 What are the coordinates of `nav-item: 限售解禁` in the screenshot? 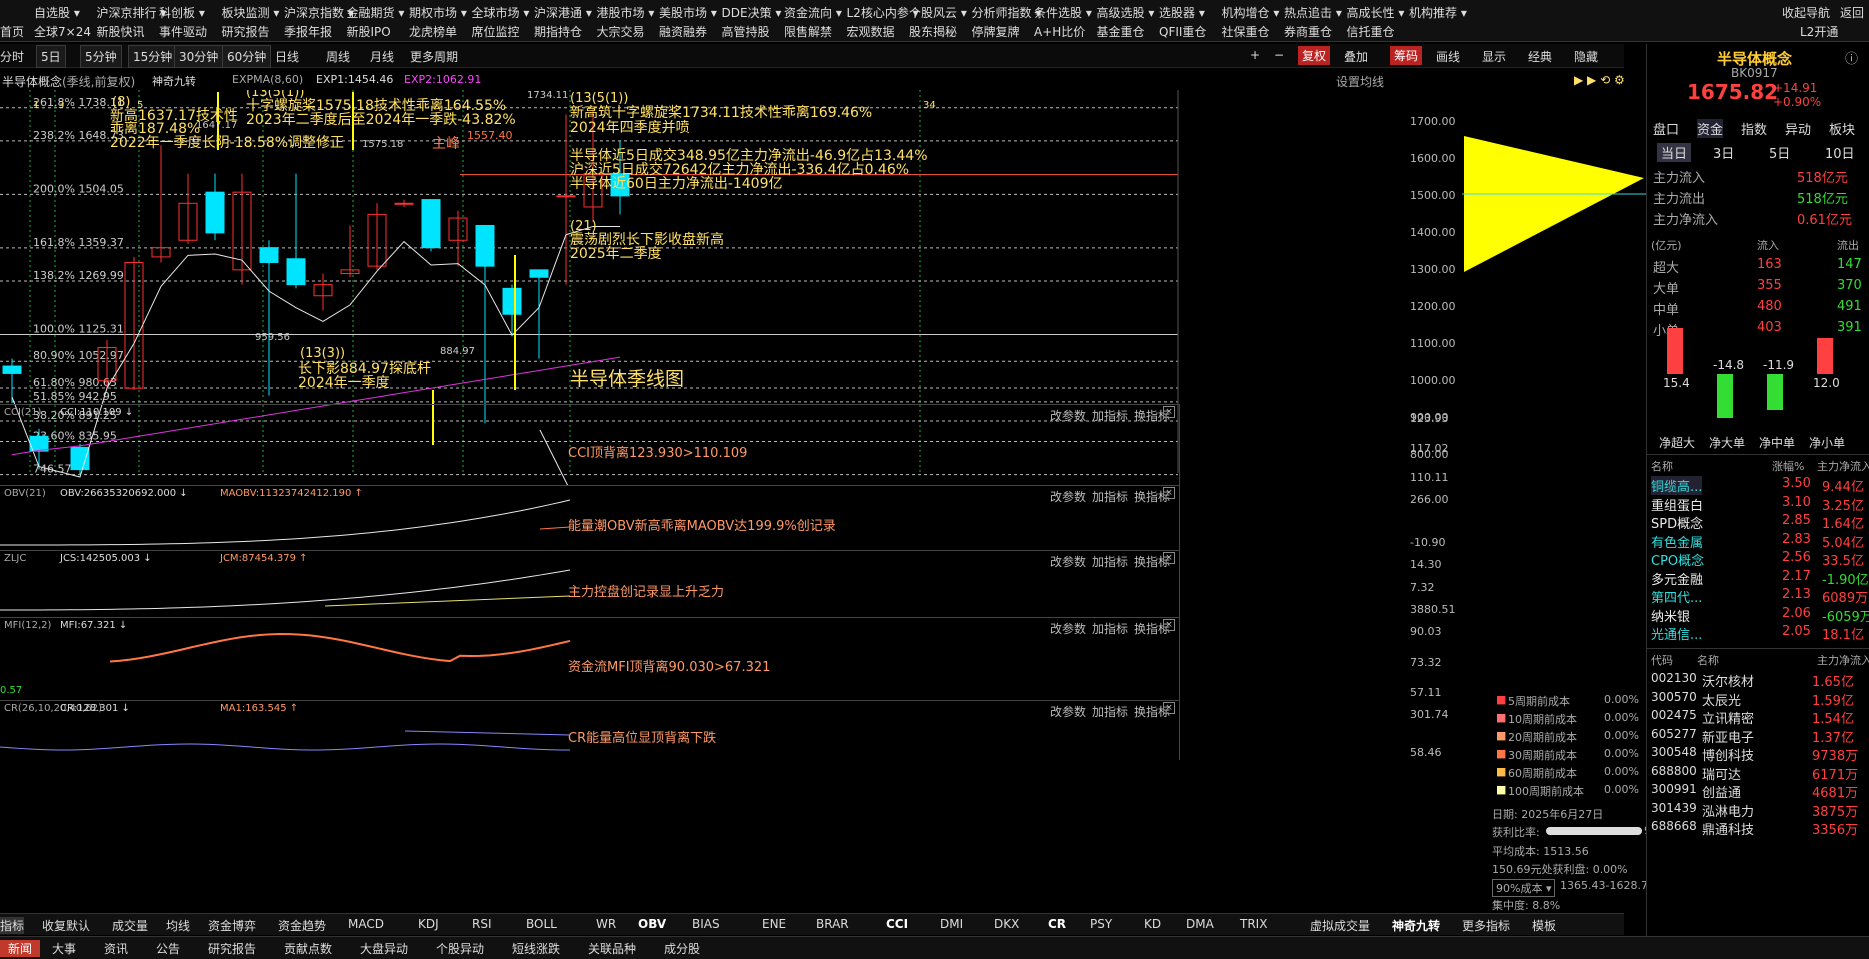 It's located at (808, 31).